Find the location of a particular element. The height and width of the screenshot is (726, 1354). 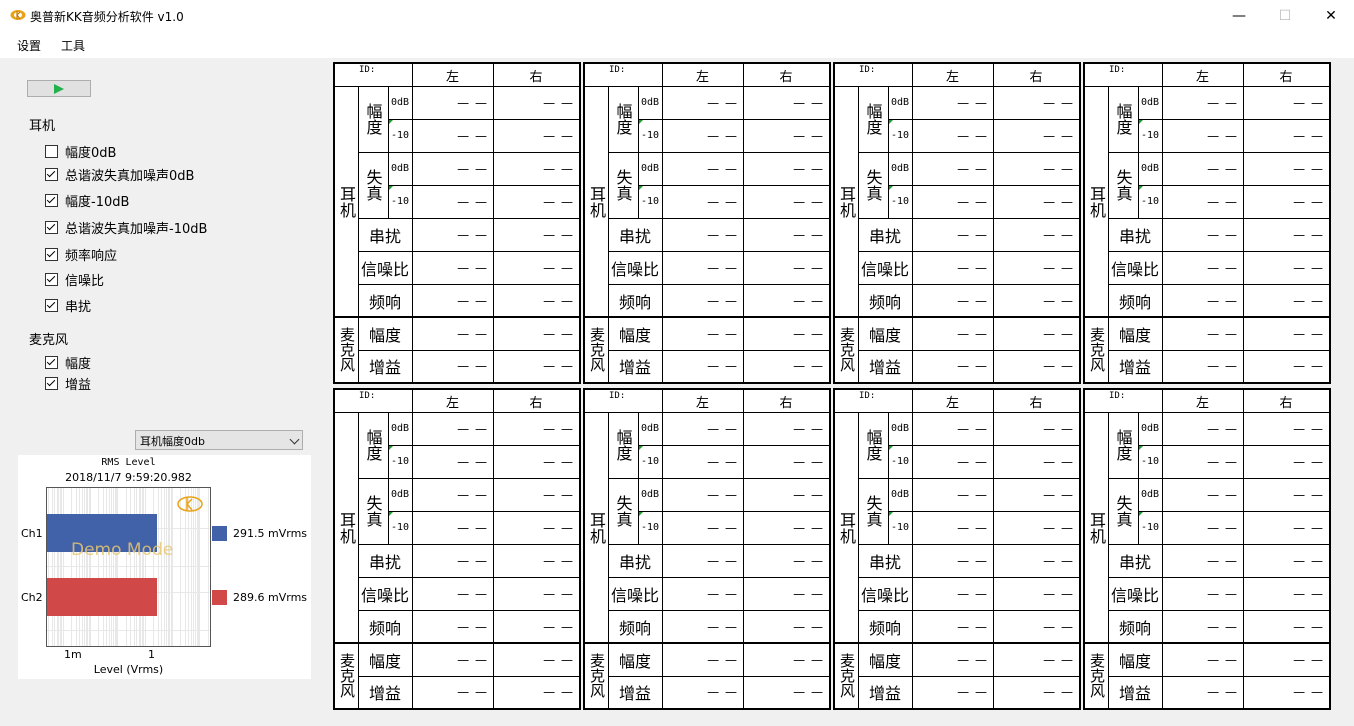

checkbox-row: 幅度 is located at coordinates (68, 363).